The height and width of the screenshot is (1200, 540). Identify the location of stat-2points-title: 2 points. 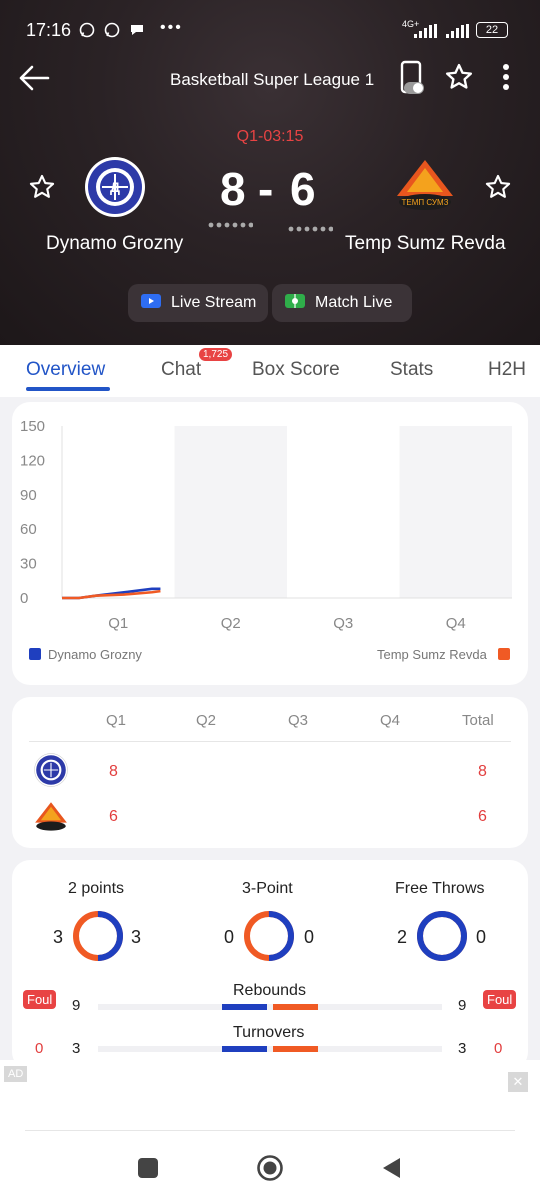
(96, 888).